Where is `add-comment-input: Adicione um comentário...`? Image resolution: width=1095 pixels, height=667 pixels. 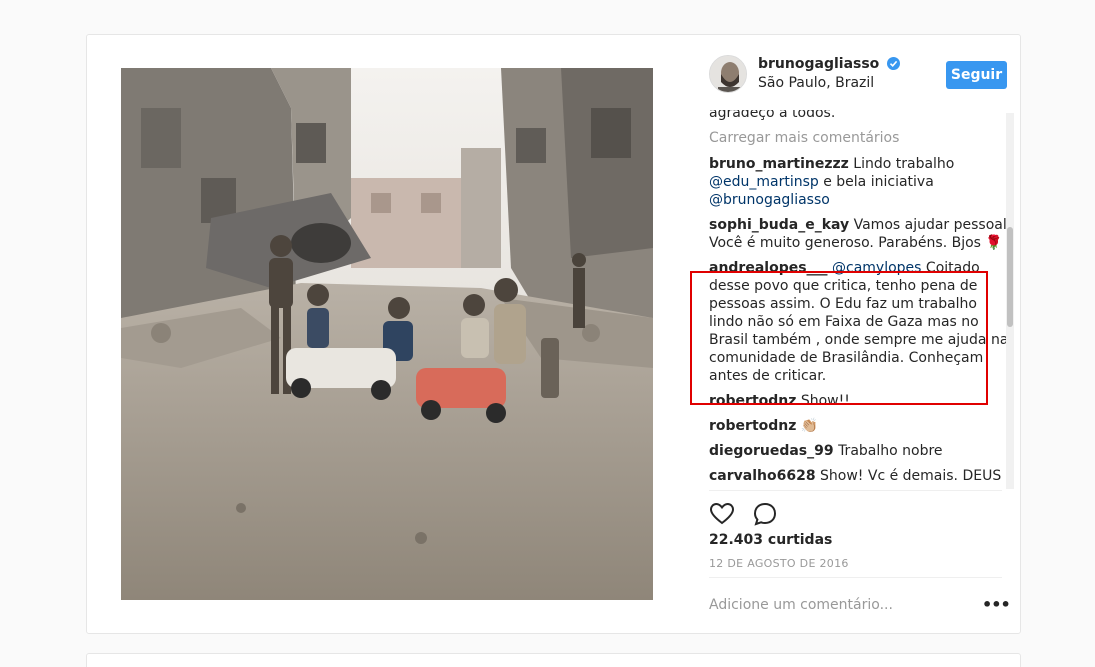
add-comment-input: Adicione um comentário... is located at coordinates (801, 605).